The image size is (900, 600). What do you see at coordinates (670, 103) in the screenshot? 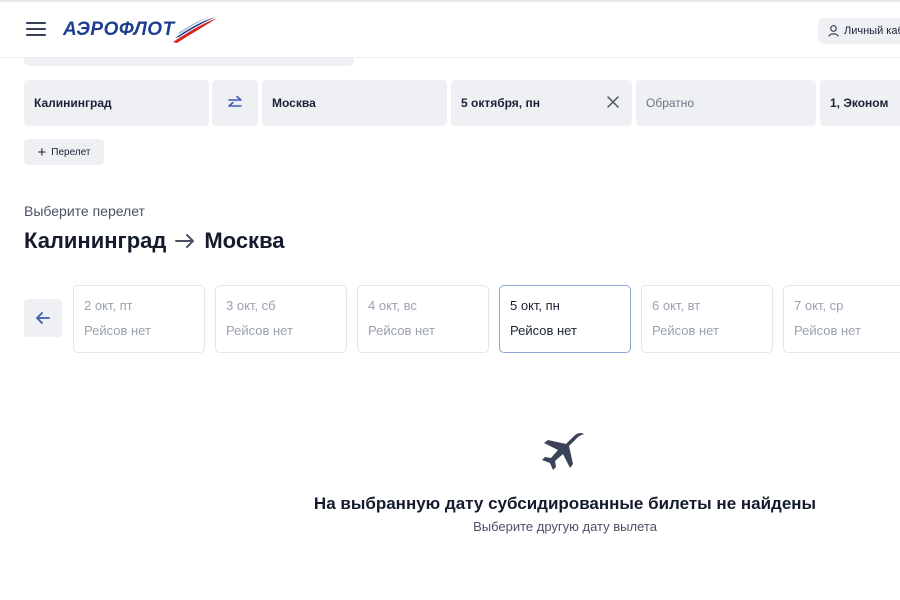
I see `return-placeholder: Обратно` at bounding box center [670, 103].